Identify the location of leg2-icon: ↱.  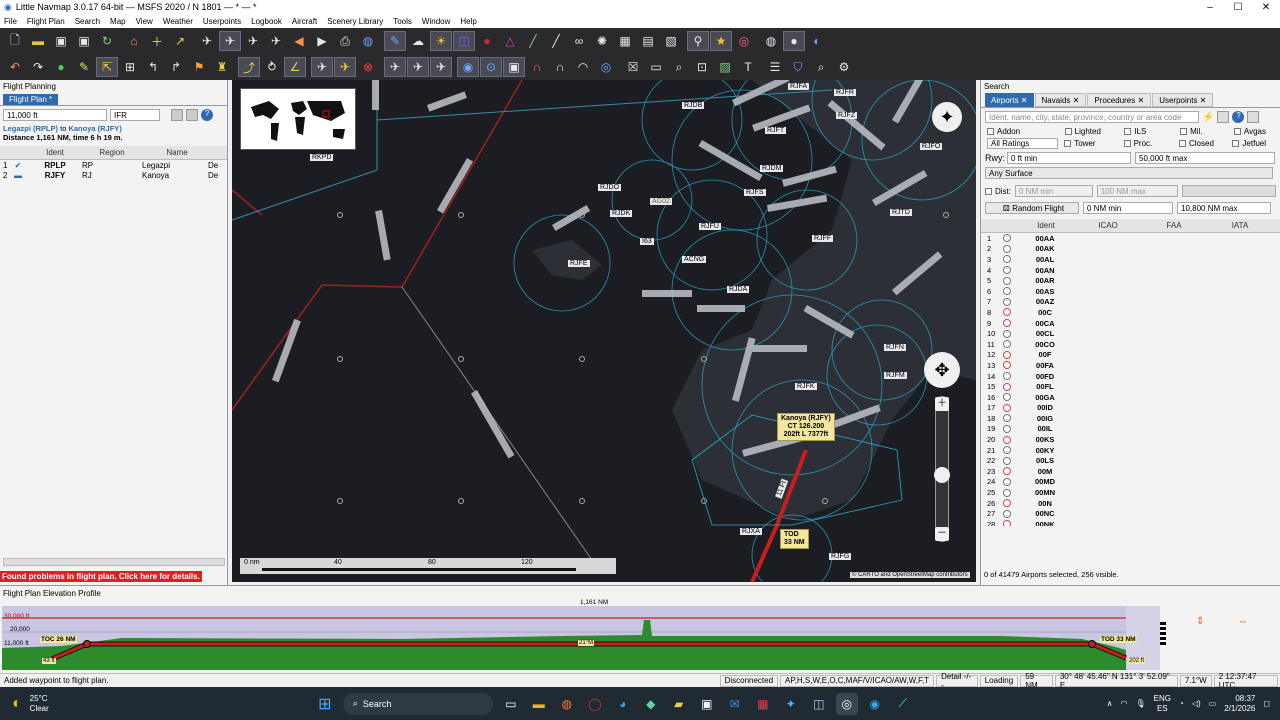
(176, 67).